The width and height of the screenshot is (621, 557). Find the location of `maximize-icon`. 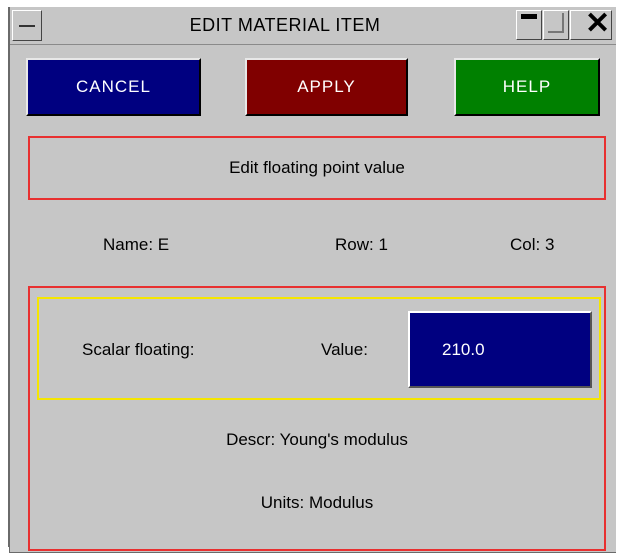

maximize-icon is located at coordinates (556, 23).